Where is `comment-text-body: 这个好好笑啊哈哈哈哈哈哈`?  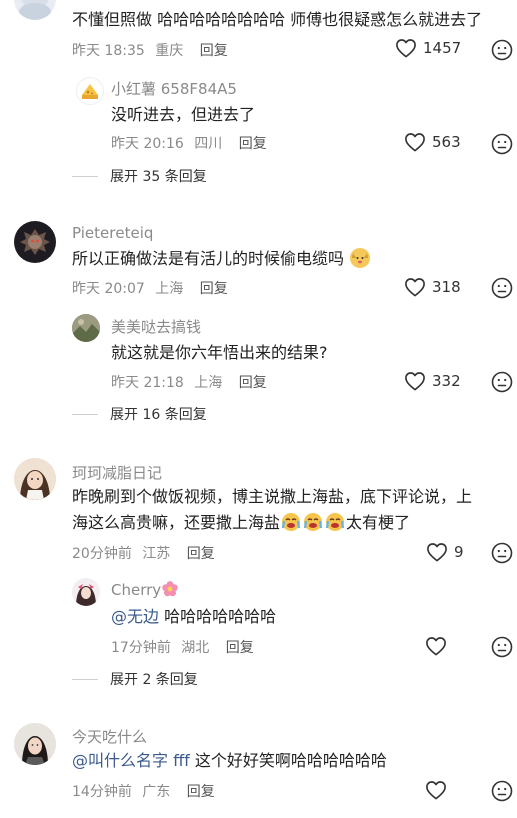 comment-text-body: 这个好好笑啊哈哈哈哈哈哈 is located at coordinates (290, 760).